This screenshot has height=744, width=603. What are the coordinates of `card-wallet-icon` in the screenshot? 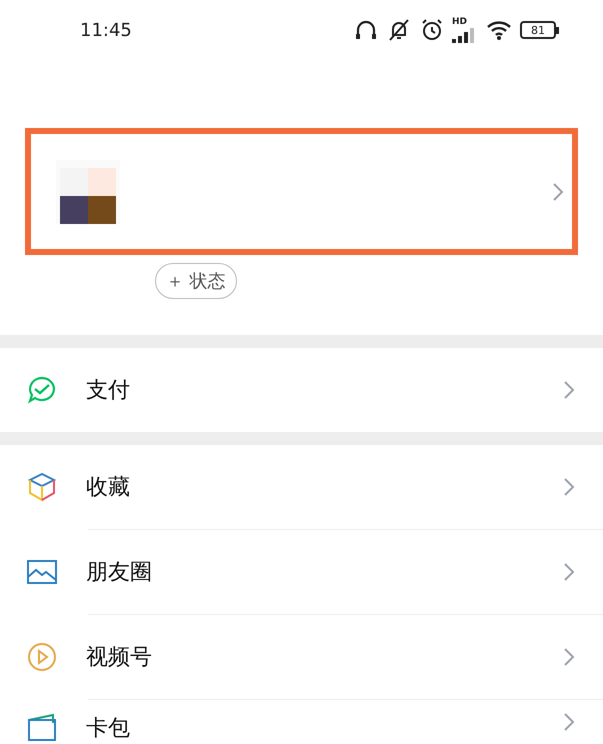 It's located at (42, 728).